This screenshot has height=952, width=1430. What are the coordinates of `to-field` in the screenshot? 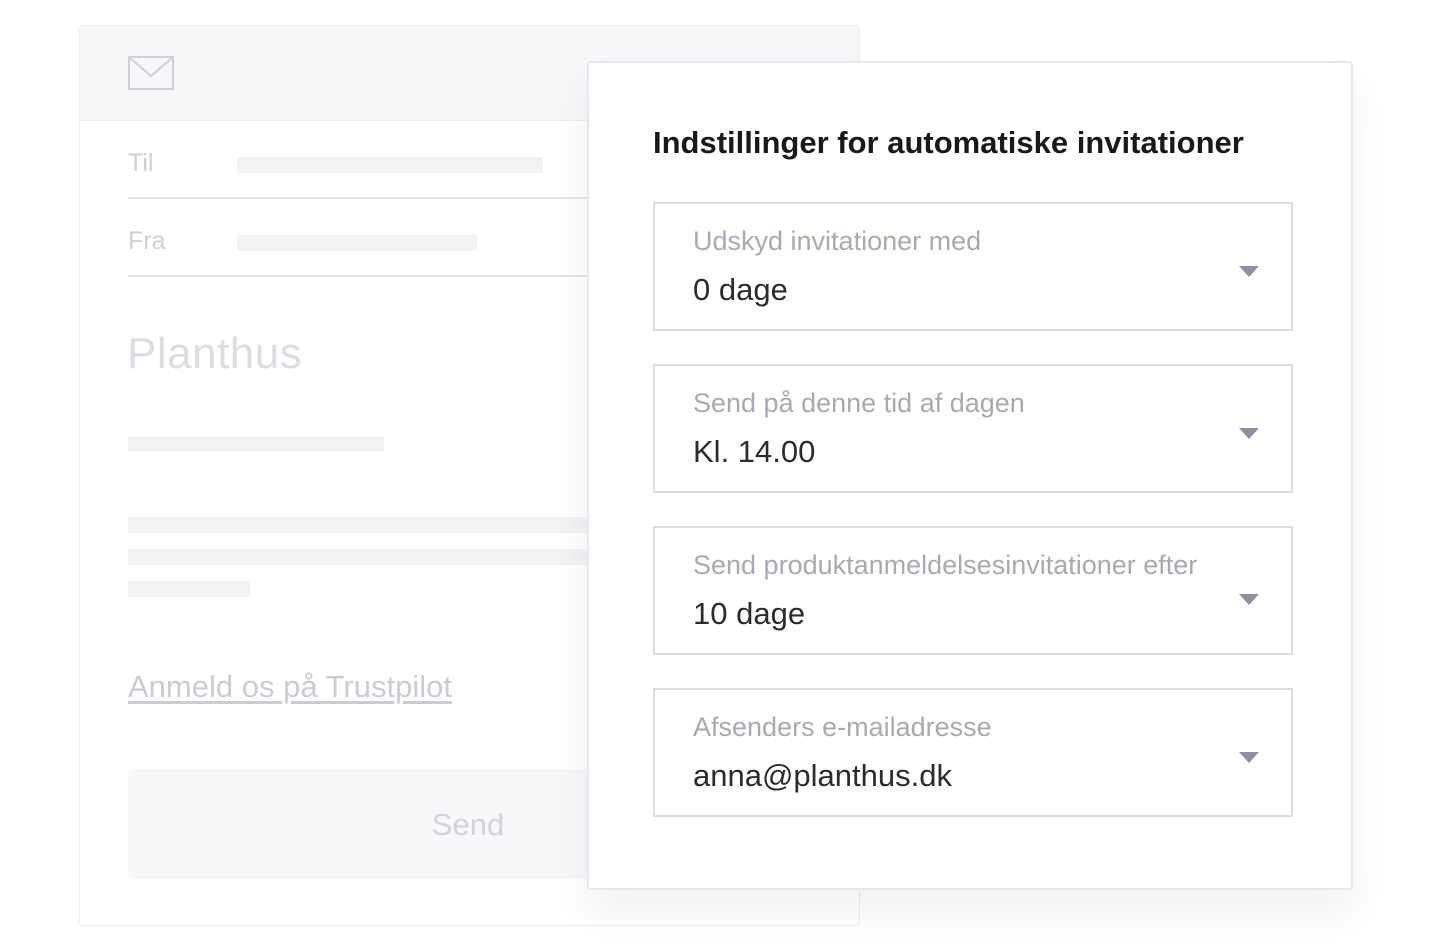 It's located at (390, 165).